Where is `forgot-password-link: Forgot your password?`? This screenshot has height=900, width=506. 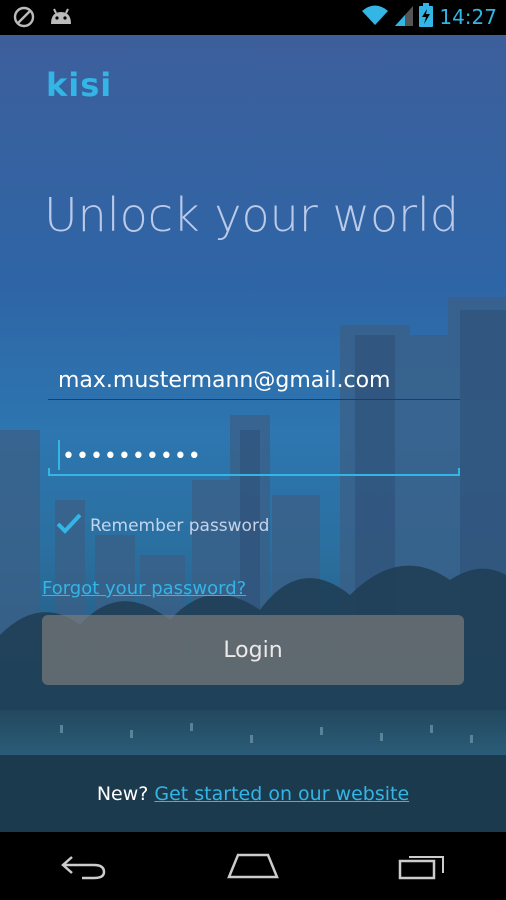
forgot-password-link: Forgot your password? is located at coordinates (144, 588).